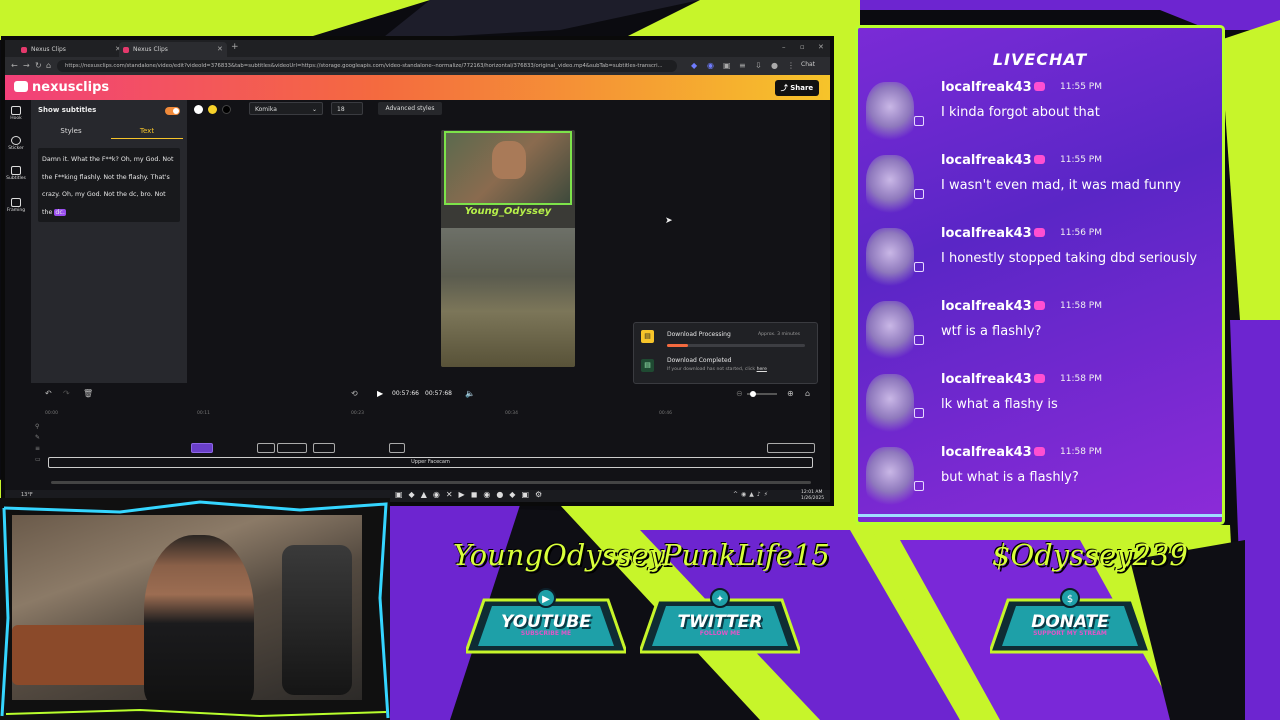 This screenshot has height=720, width=1280. What do you see at coordinates (1070, 623) in the screenshot?
I see `donate-badge: $ DONATE SUPPORT MY STREAM` at bounding box center [1070, 623].